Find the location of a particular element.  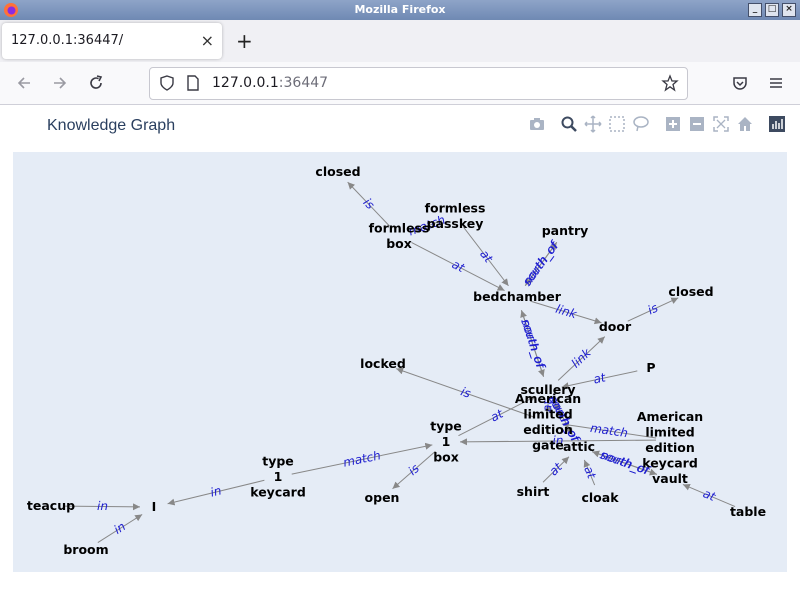

graph-edge-label: south_of is located at coordinates (541, 263).